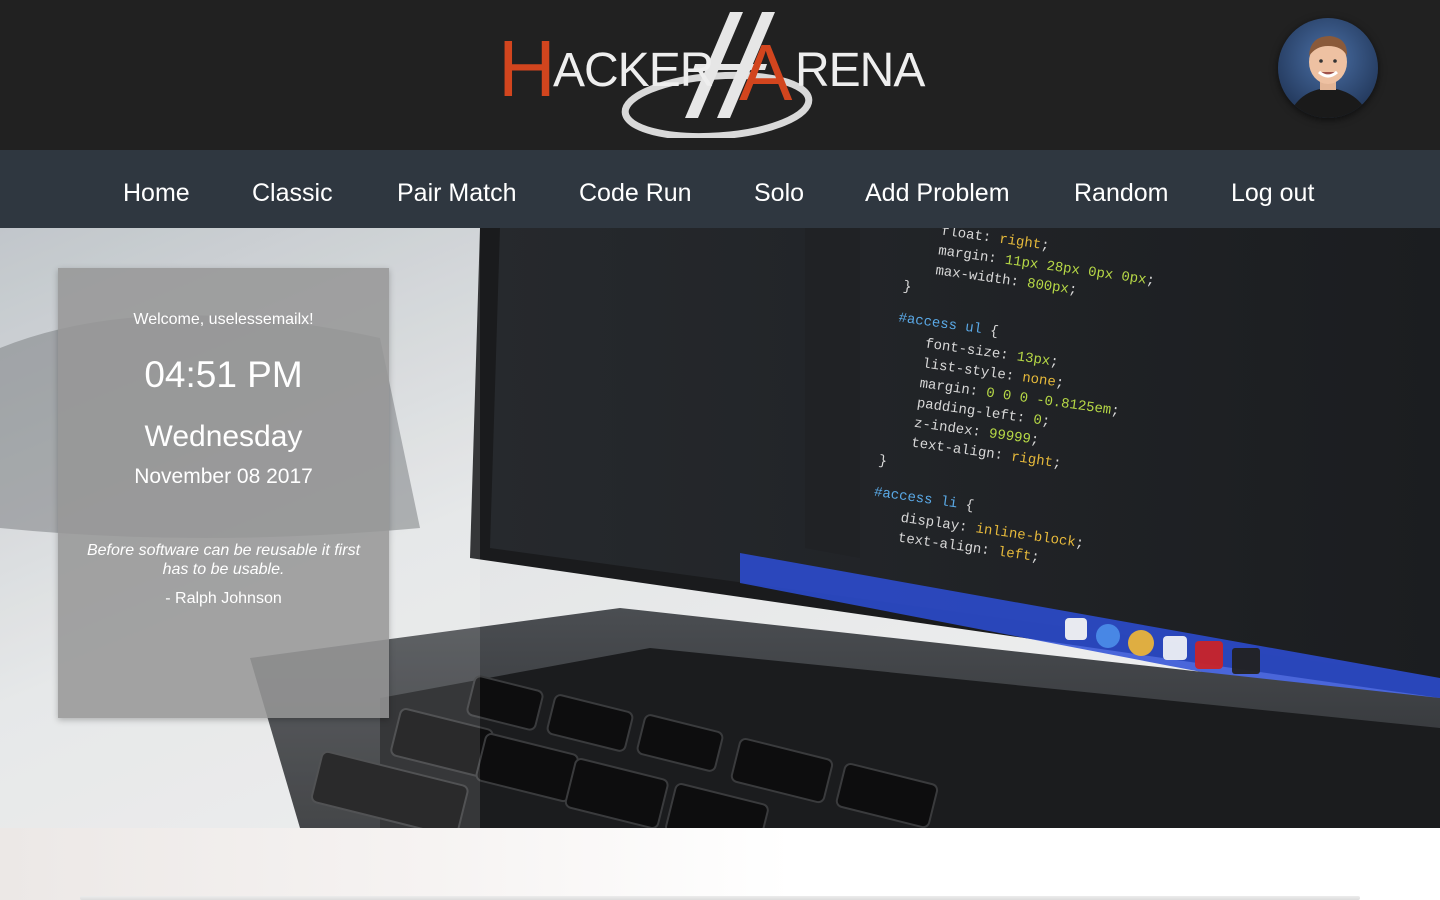 This screenshot has height=900, width=1440. I want to click on content-divider, so click(720, 898).